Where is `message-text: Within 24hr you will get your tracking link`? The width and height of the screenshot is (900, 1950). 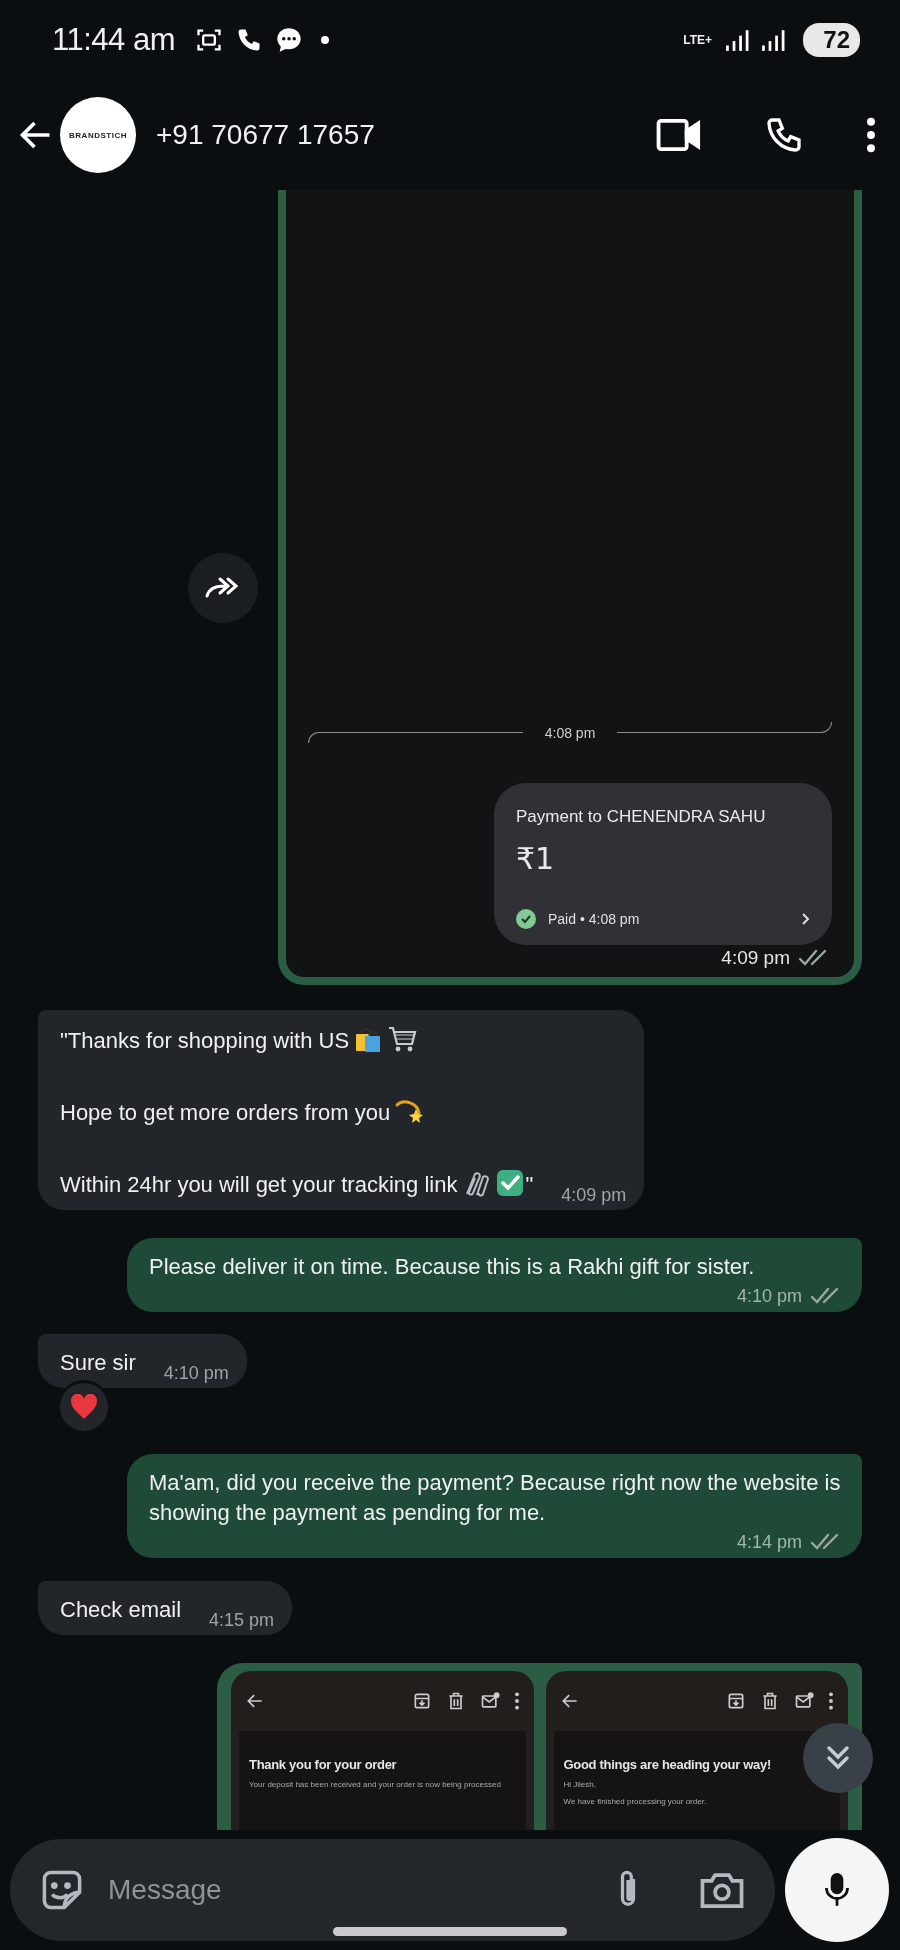 message-text: Within 24hr you will get your tracking link is located at coordinates (259, 1184).